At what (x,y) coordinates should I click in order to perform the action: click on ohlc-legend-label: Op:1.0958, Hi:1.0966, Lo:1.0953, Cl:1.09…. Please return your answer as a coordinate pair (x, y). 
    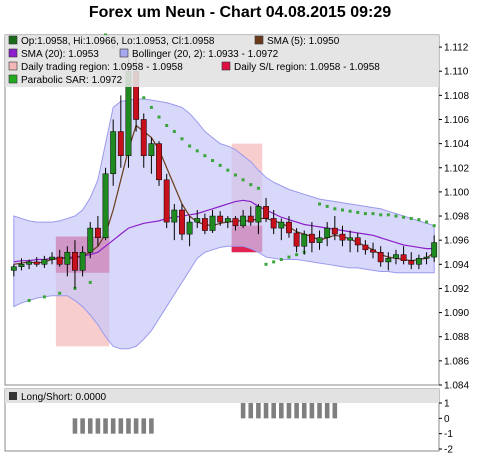
    Looking at the image, I should click on (118, 41).